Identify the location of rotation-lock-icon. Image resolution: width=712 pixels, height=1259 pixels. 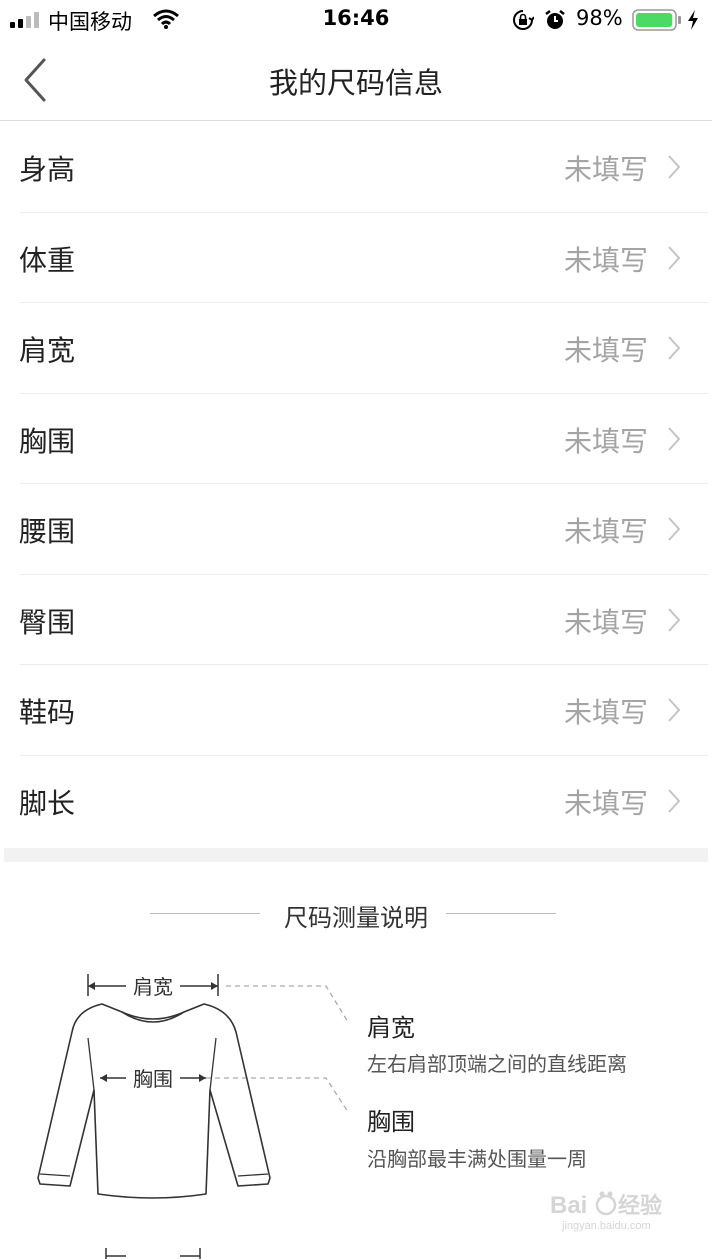
(523, 20).